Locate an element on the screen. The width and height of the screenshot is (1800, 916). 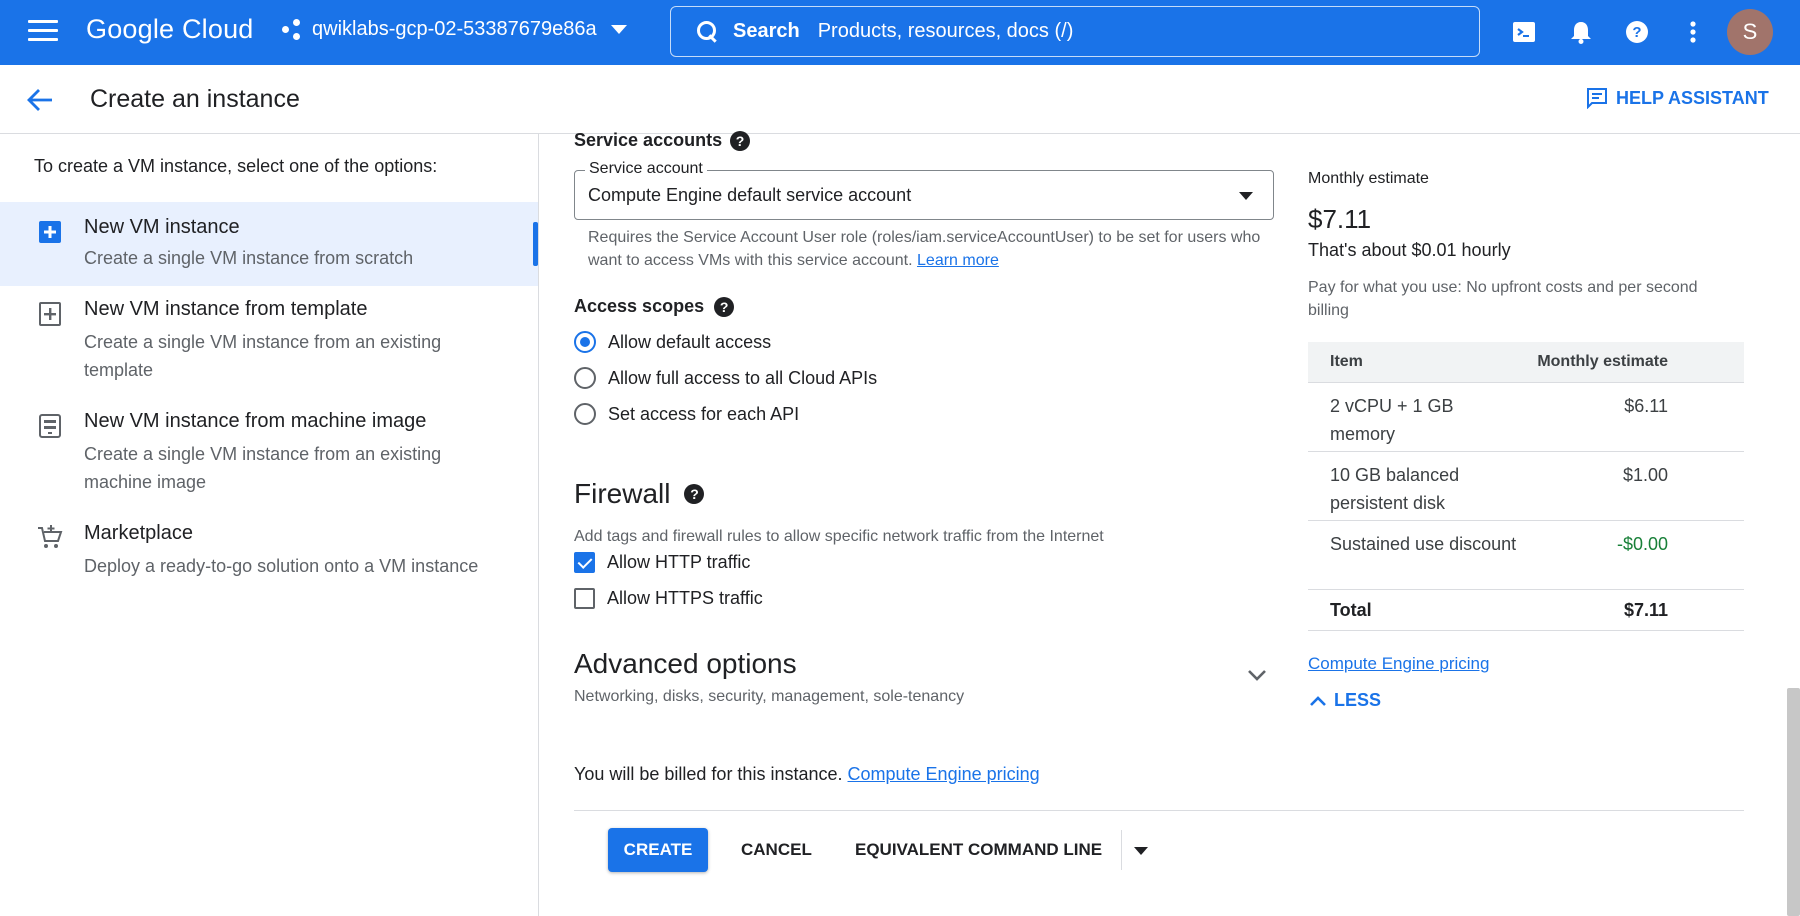
checkbox-allow-https: Allow HTTPS traffic is located at coordinates (668, 598).